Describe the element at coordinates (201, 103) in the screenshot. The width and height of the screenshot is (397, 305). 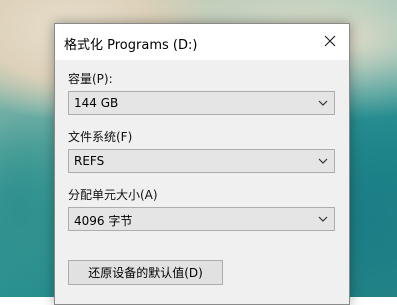
I see `capacity-select: 144 GB` at that location.